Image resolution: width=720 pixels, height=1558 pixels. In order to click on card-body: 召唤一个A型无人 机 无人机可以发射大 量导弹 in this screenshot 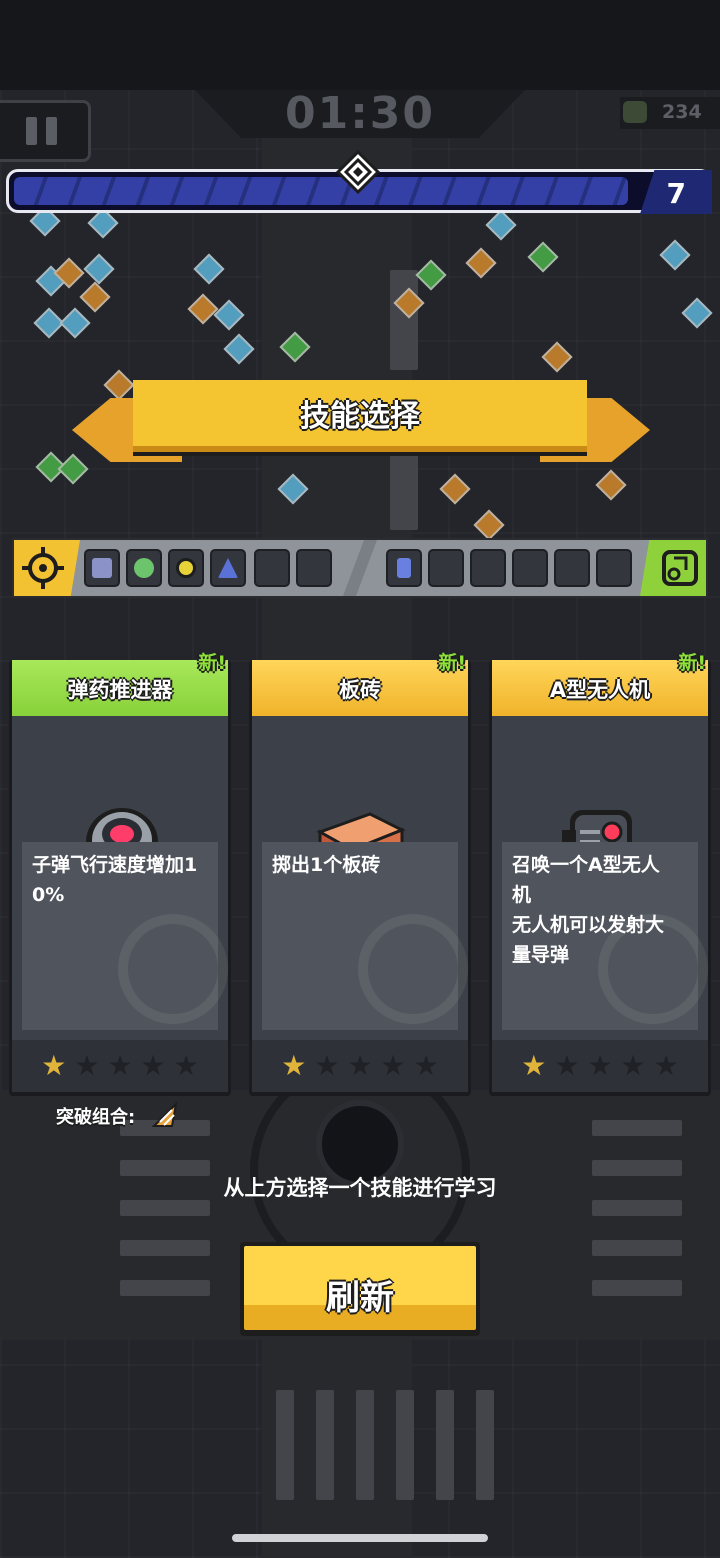, I will do `click(600, 878)`.